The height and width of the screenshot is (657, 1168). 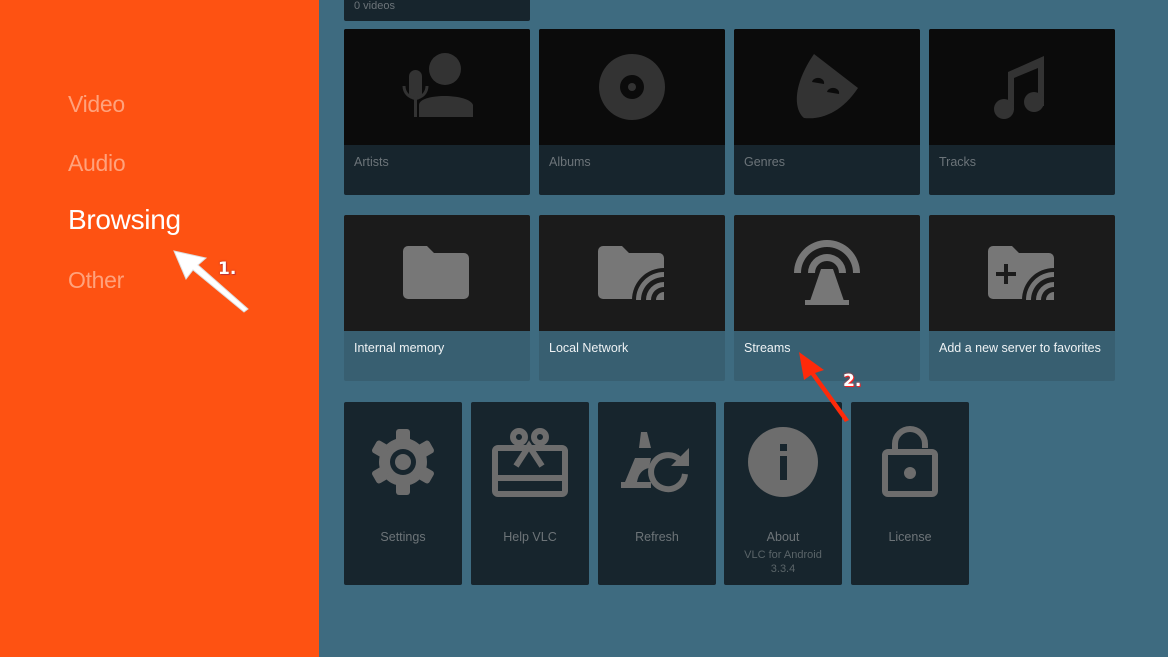 I want to click on annotation-step-1: 1., so click(x=227, y=269).